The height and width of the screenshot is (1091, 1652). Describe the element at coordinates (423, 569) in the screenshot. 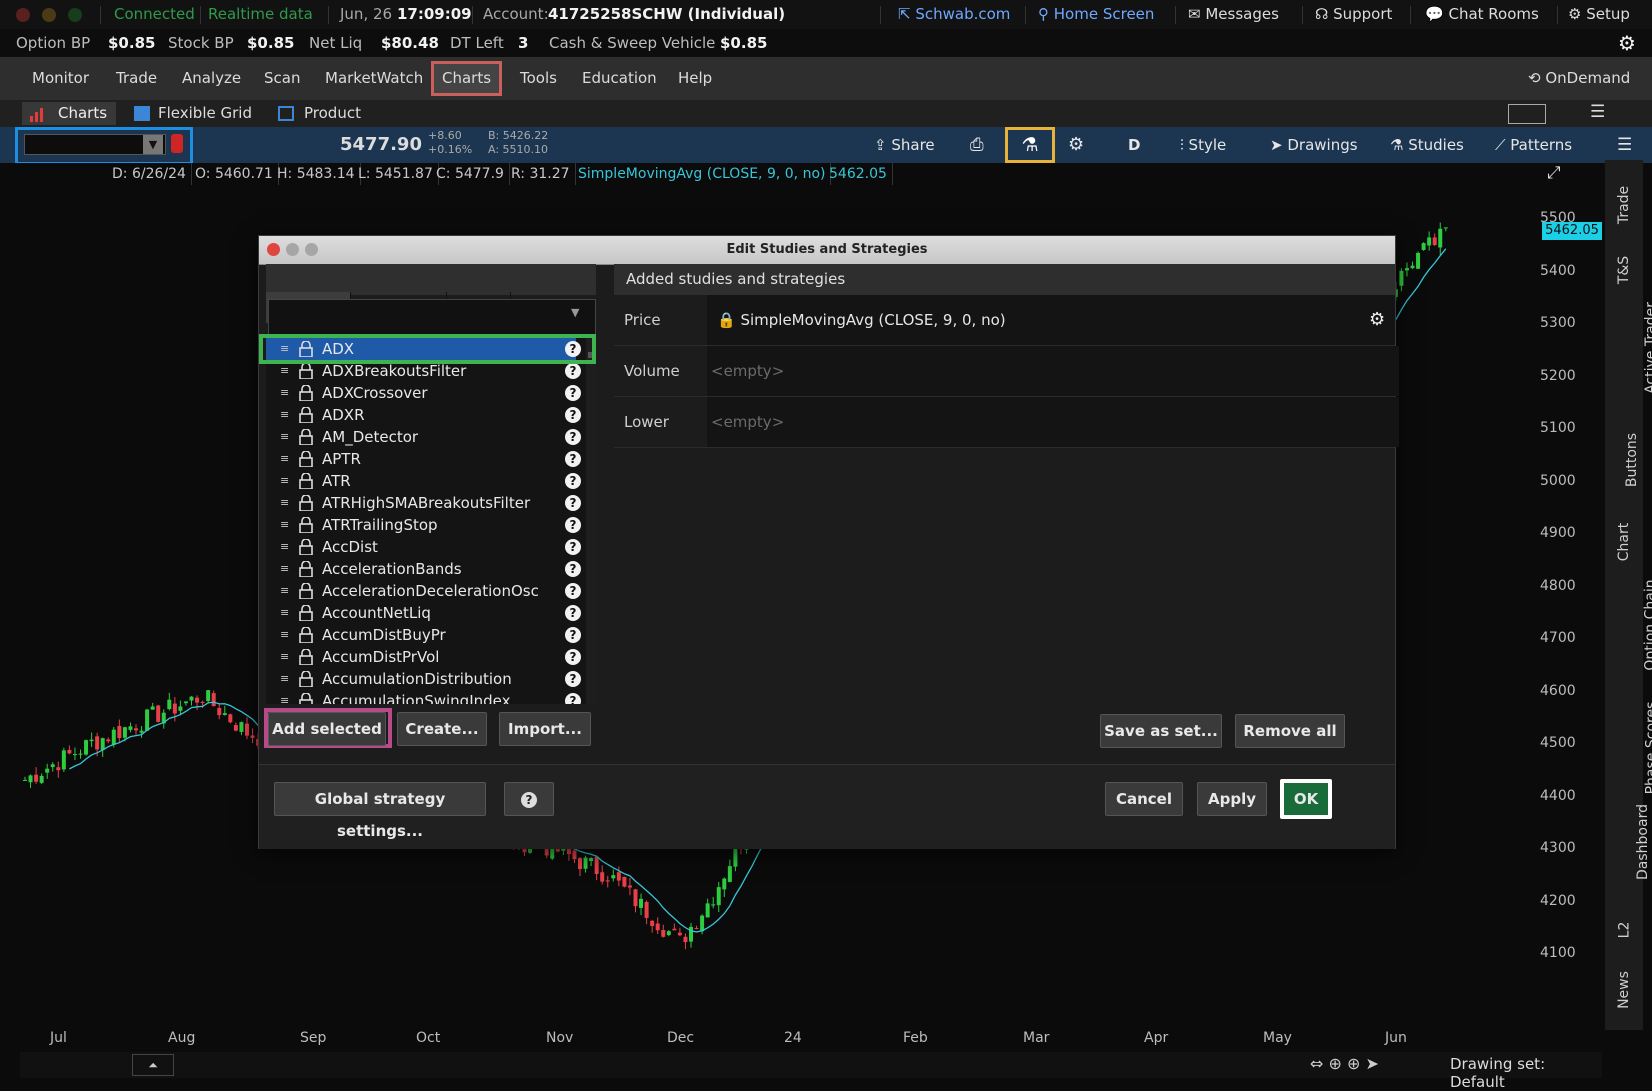

I see `study-list-item: ≡ AccelerationBands?` at that location.